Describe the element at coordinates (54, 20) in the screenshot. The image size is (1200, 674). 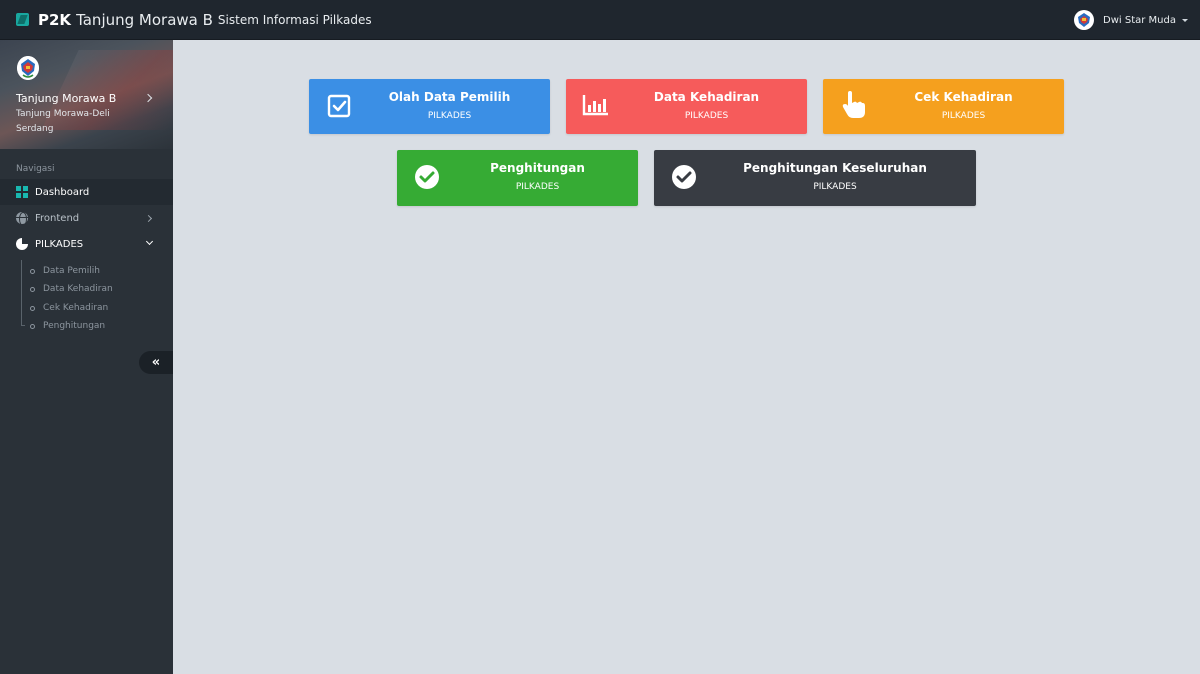
I see `brand-bold: P2K` at that location.